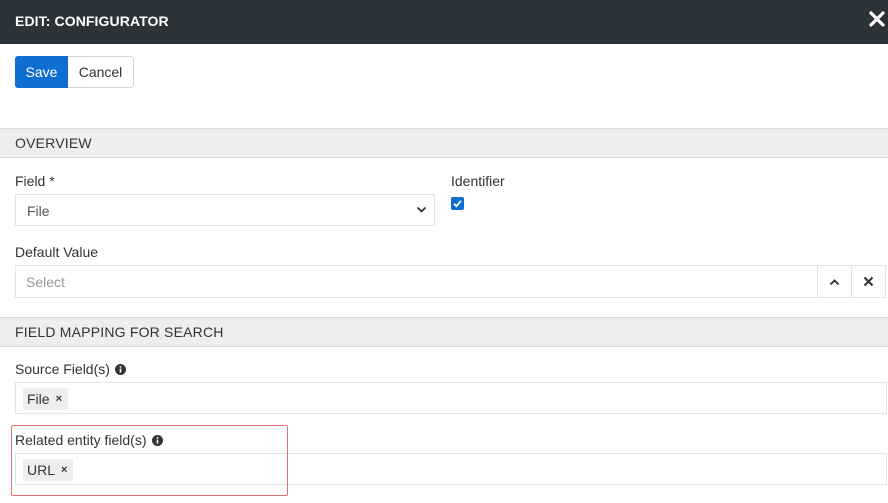 This screenshot has height=503, width=888. What do you see at coordinates (35, 181) in the screenshot?
I see `field-label: Field *` at bounding box center [35, 181].